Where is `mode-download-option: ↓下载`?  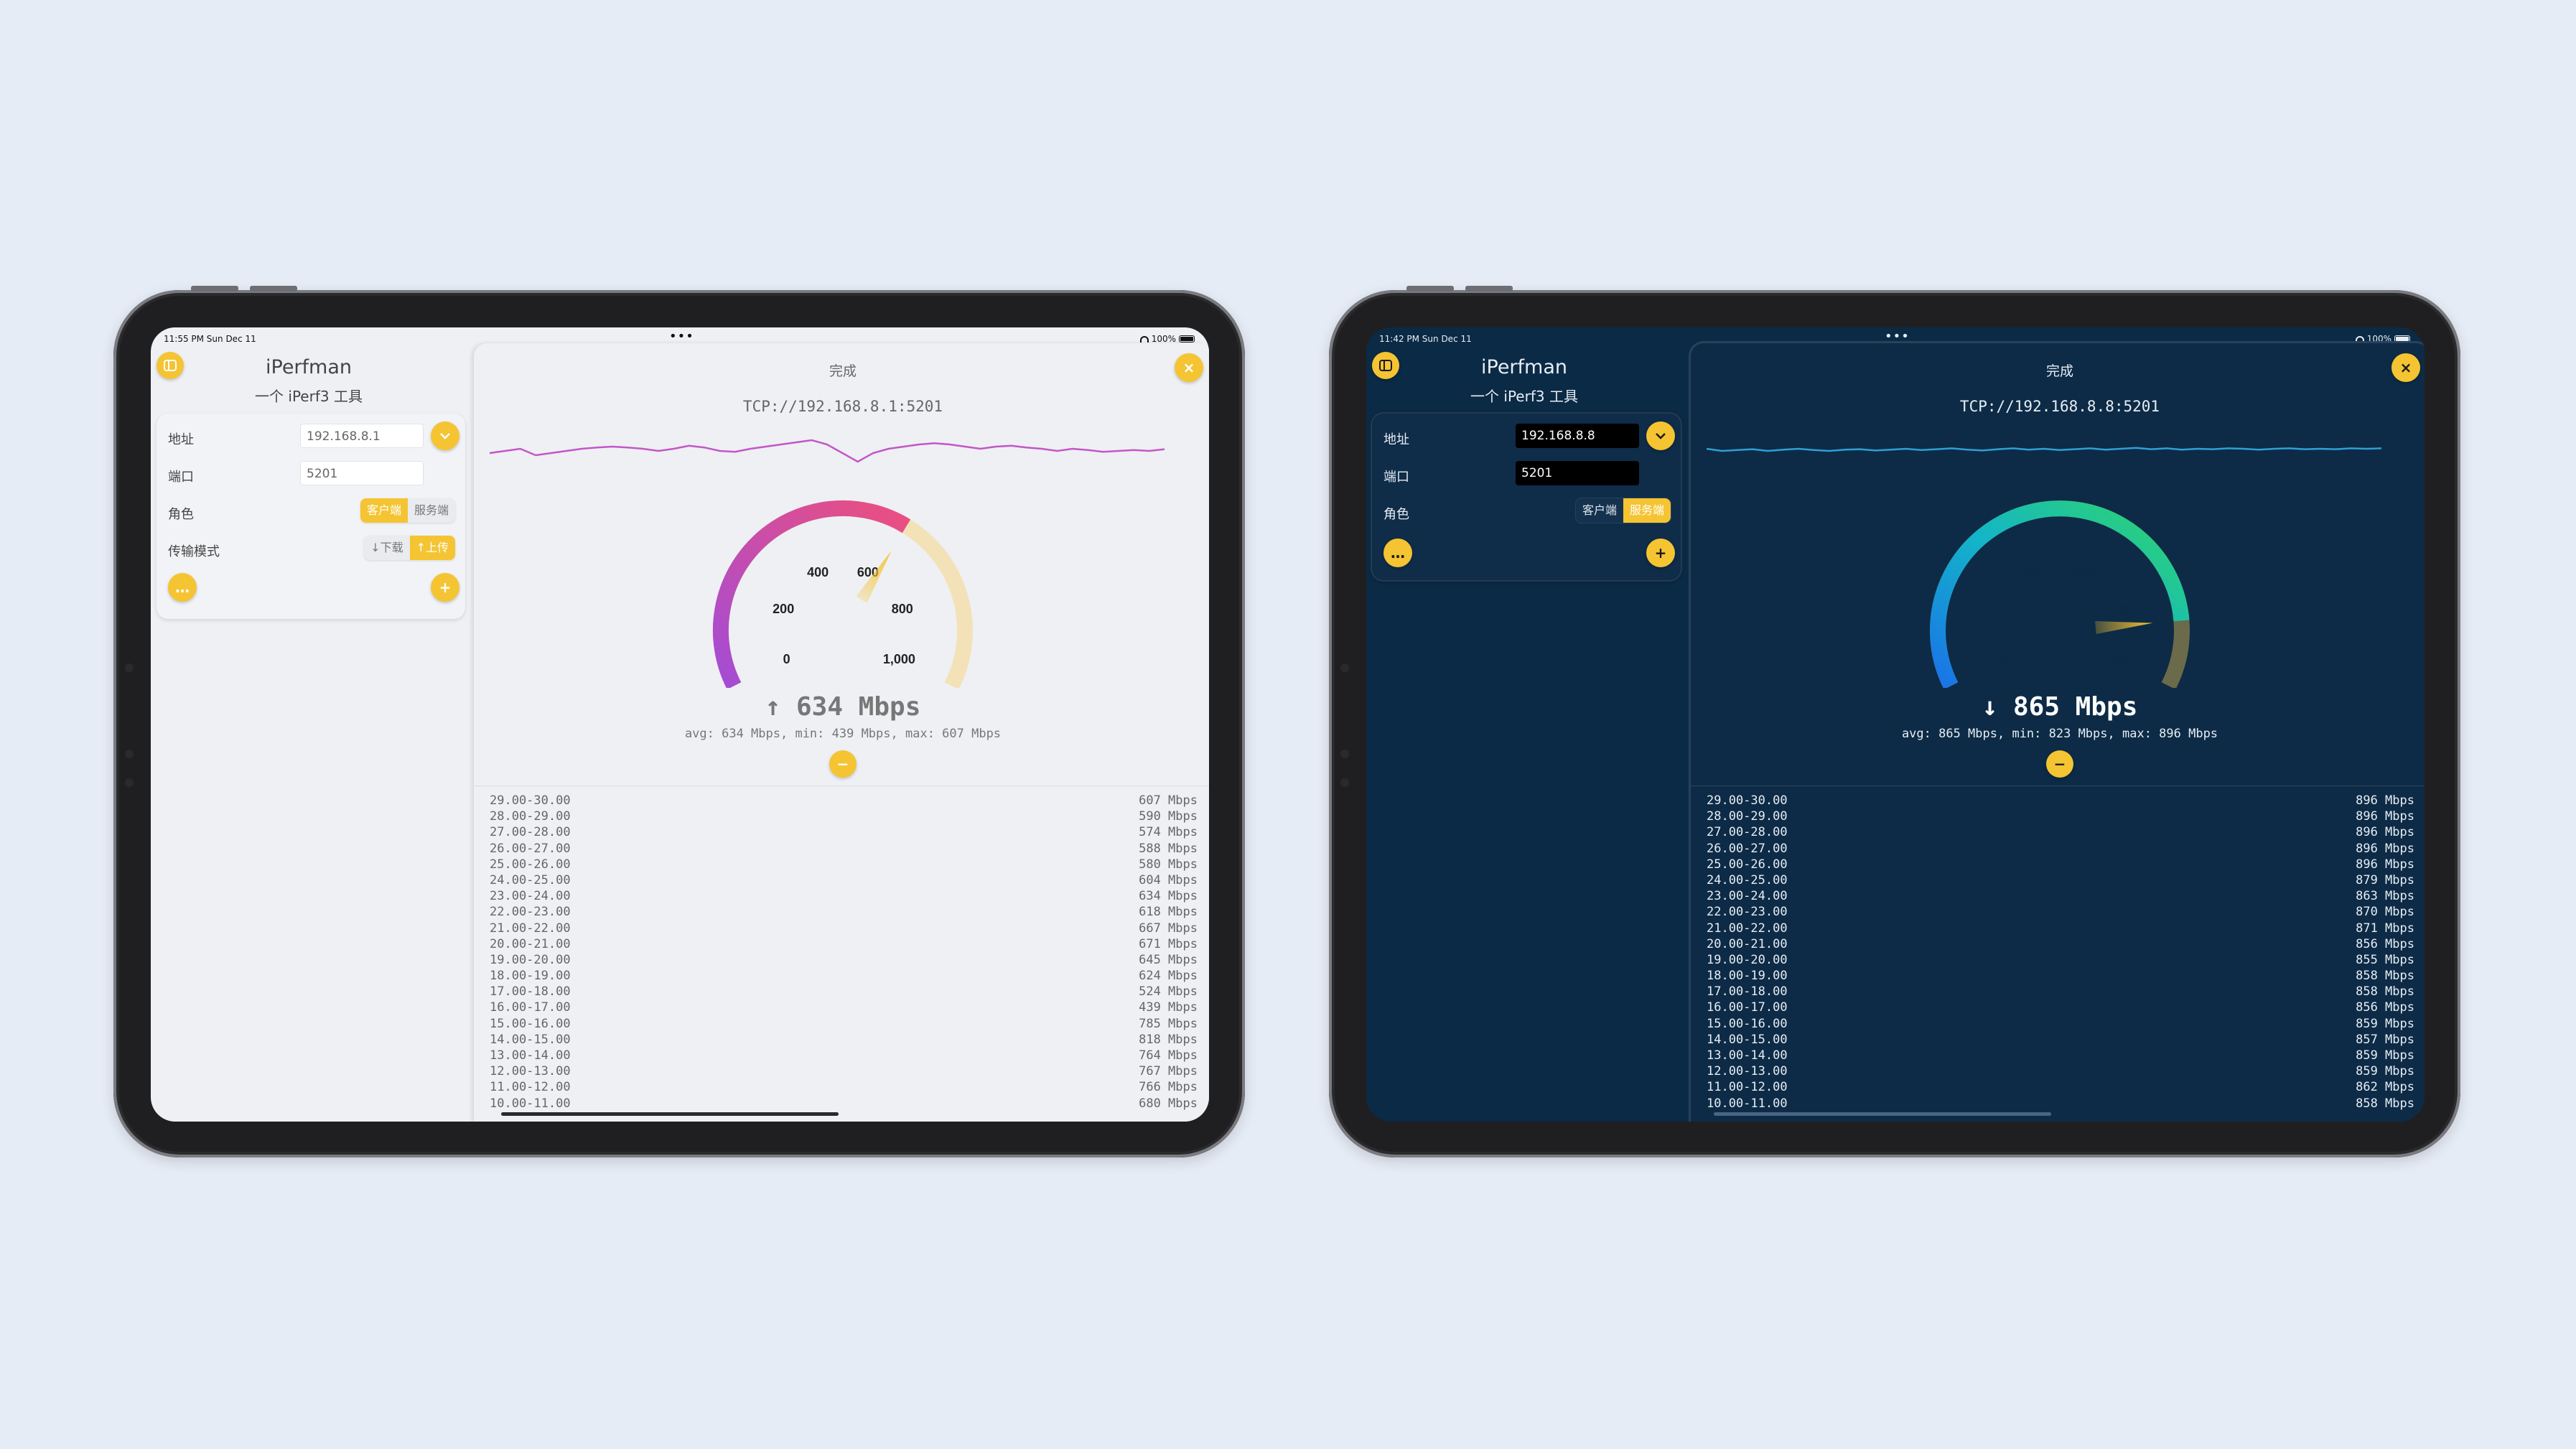 mode-download-option: ↓下载 is located at coordinates (386, 548).